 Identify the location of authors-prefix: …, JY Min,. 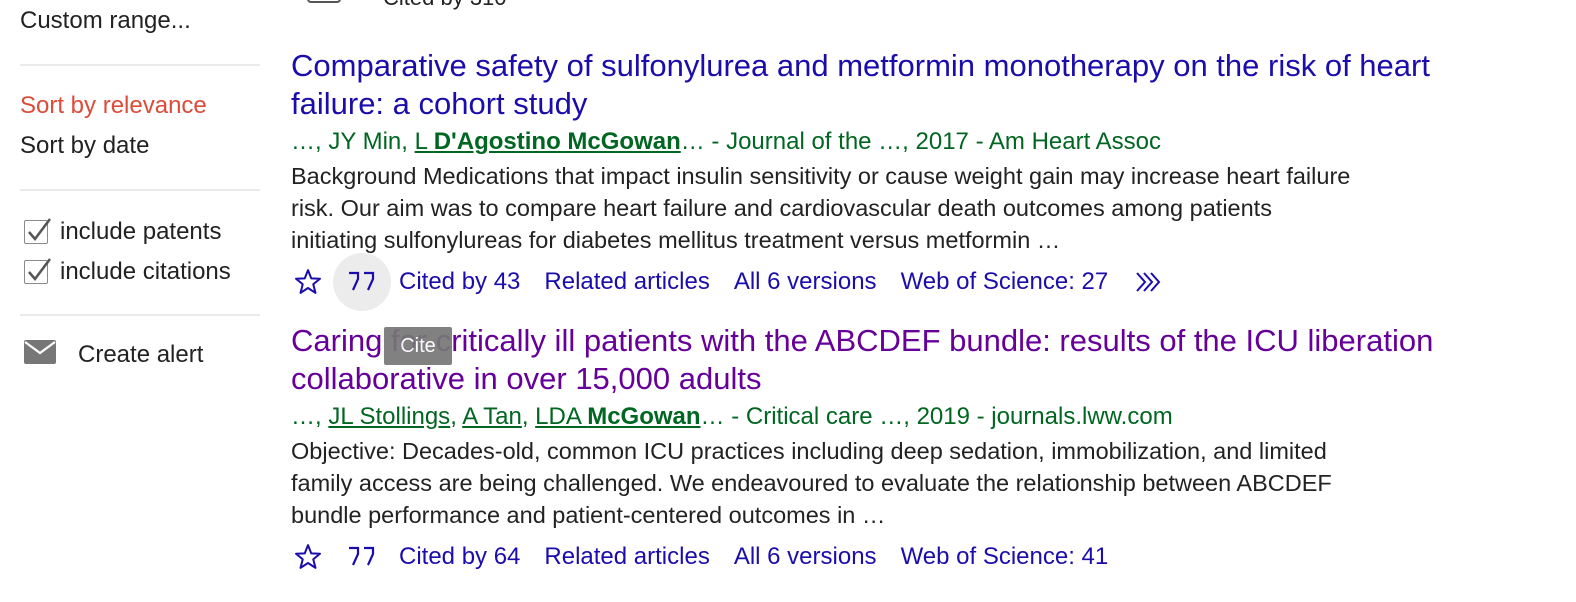
(353, 141).